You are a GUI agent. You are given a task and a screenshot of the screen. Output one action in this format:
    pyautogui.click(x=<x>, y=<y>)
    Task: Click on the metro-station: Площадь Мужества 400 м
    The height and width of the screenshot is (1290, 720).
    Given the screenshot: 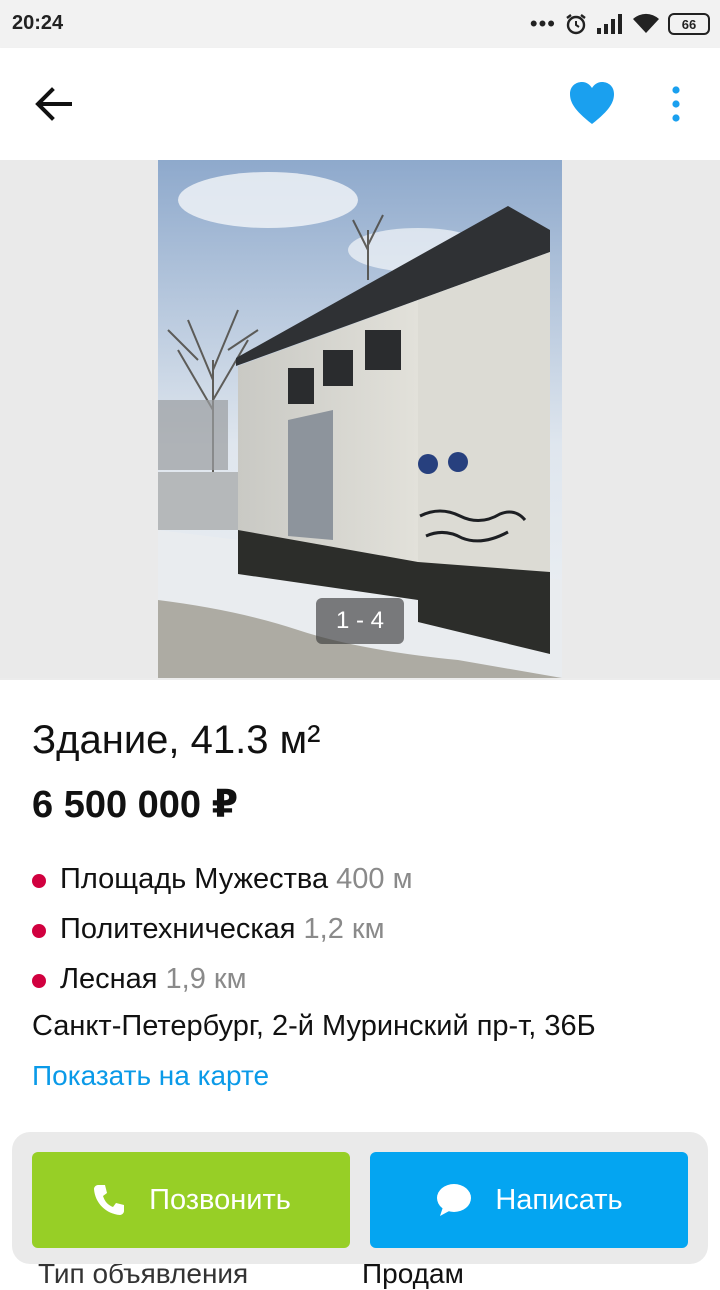 What is the action you would take?
    pyautogui.click(x=222, y=879)
    